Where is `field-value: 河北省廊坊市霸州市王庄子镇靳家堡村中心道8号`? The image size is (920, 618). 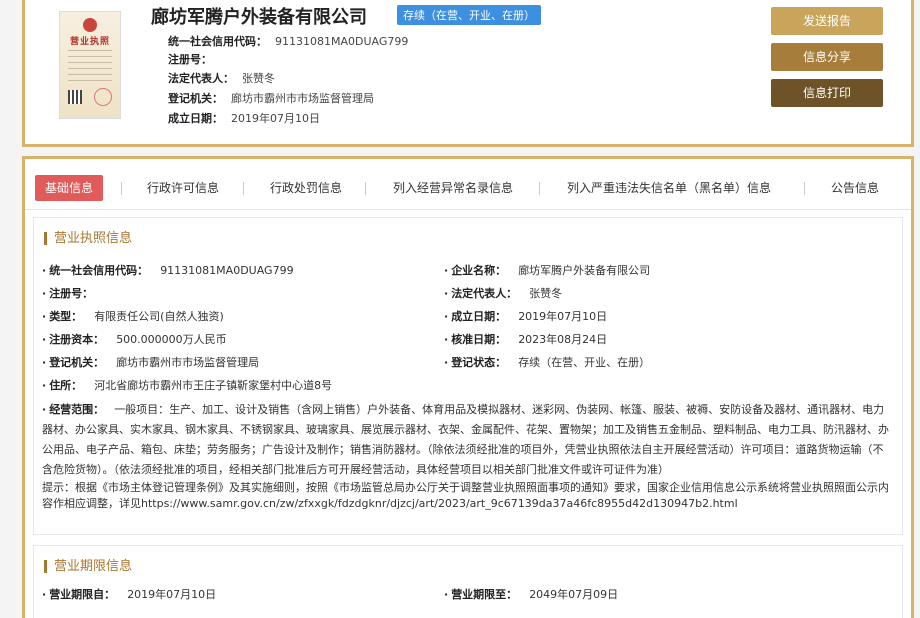 field-value: 河北省廊坊市霸州市王庄子镇靳家堡村中心道8号 is located at coordinates (213, 385).